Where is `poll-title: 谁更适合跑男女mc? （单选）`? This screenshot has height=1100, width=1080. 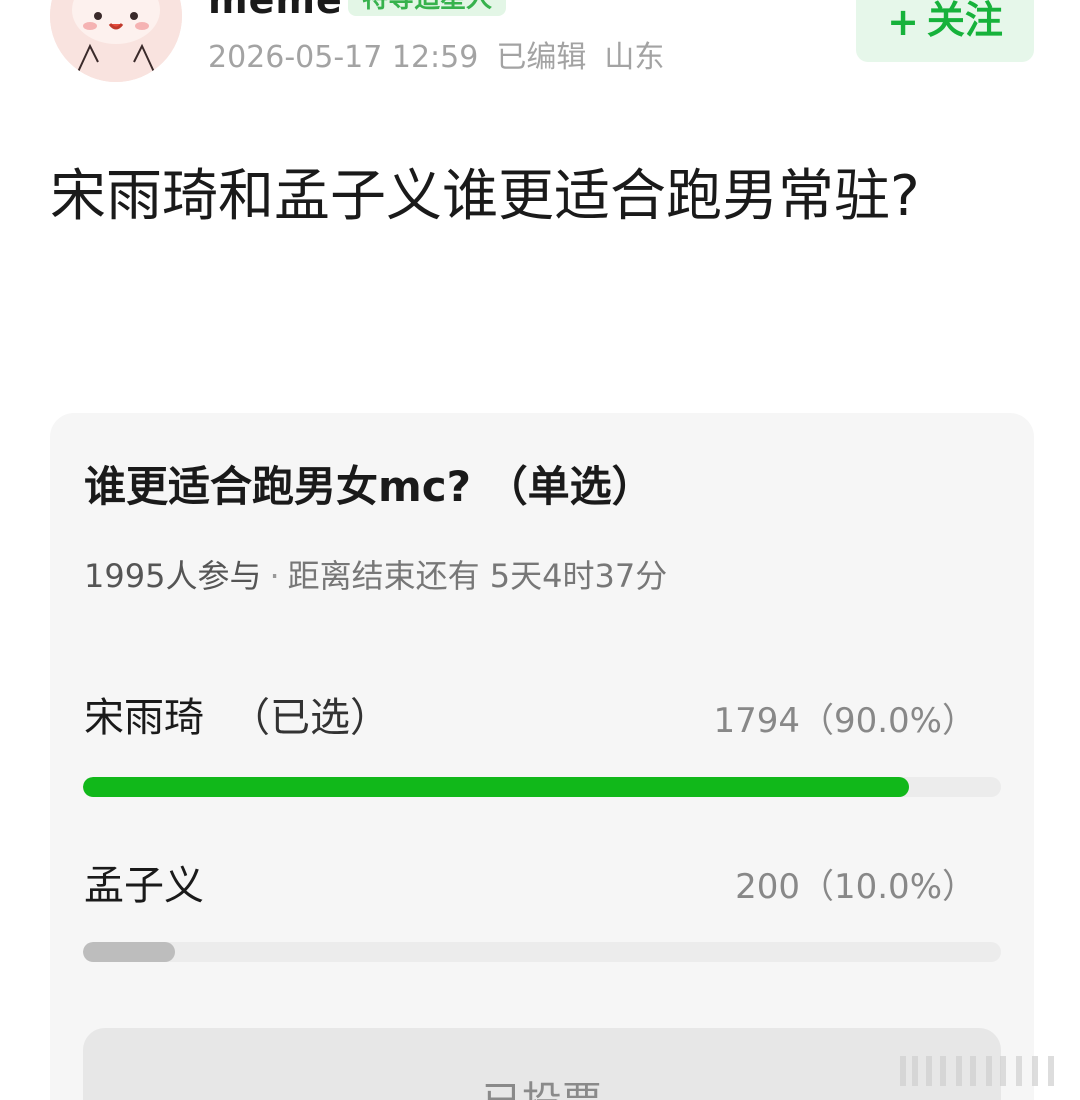
poll-title: 谁更适合跑男女mc? （单选） is located at coordinates (369, 486).